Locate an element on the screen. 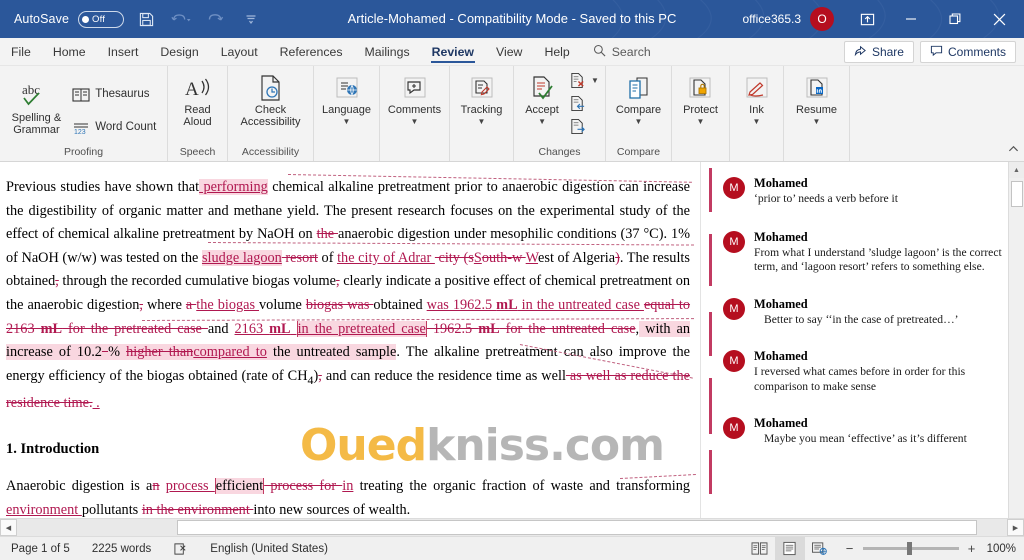  close-icon is located at coordinates (999, 19).